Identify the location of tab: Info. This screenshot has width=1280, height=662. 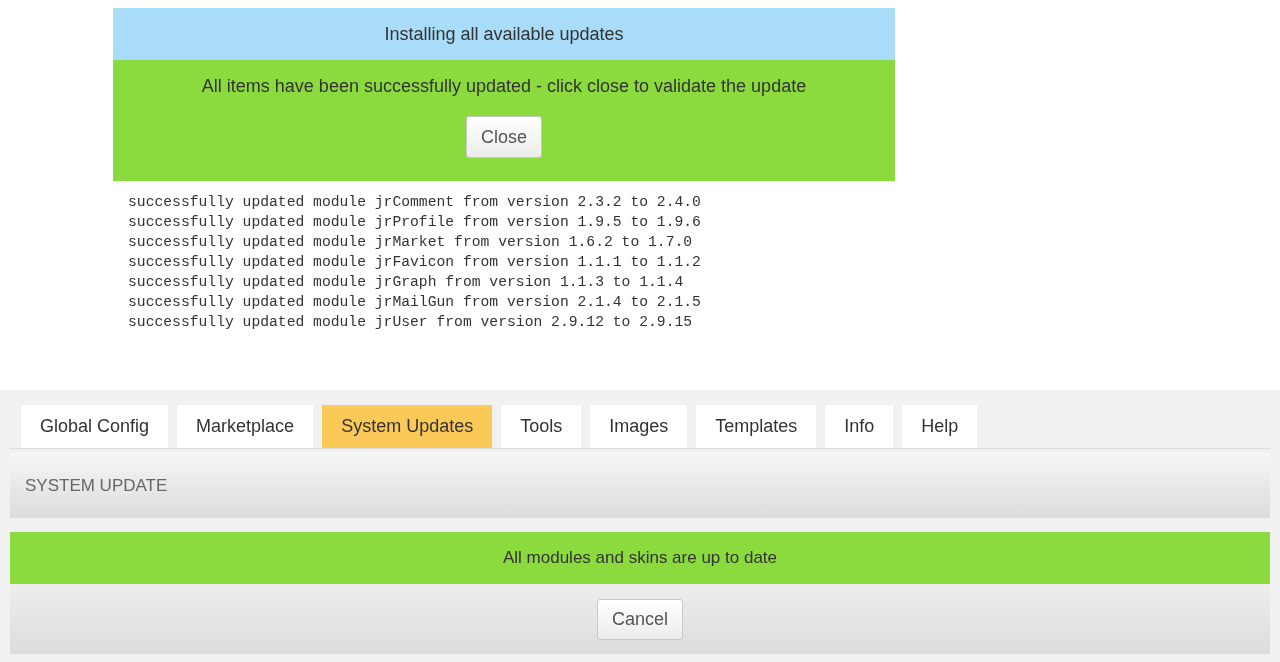
(859, 426).